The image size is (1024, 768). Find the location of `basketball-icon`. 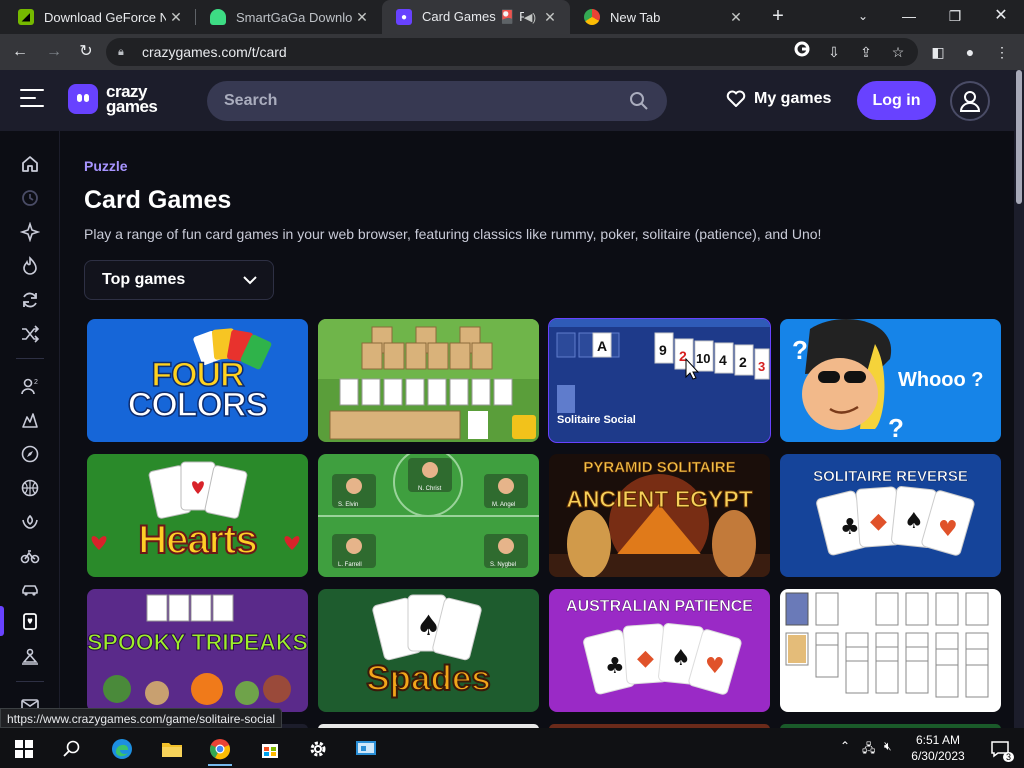

basketball-icon is located at coordinates (30, 488).